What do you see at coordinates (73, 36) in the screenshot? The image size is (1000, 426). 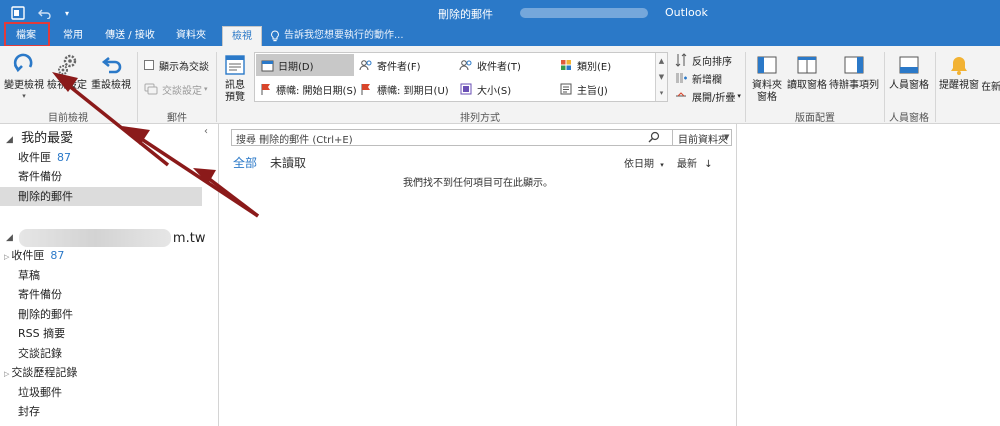 I see `tab-home: 常用` at bounding box center [73, 36].